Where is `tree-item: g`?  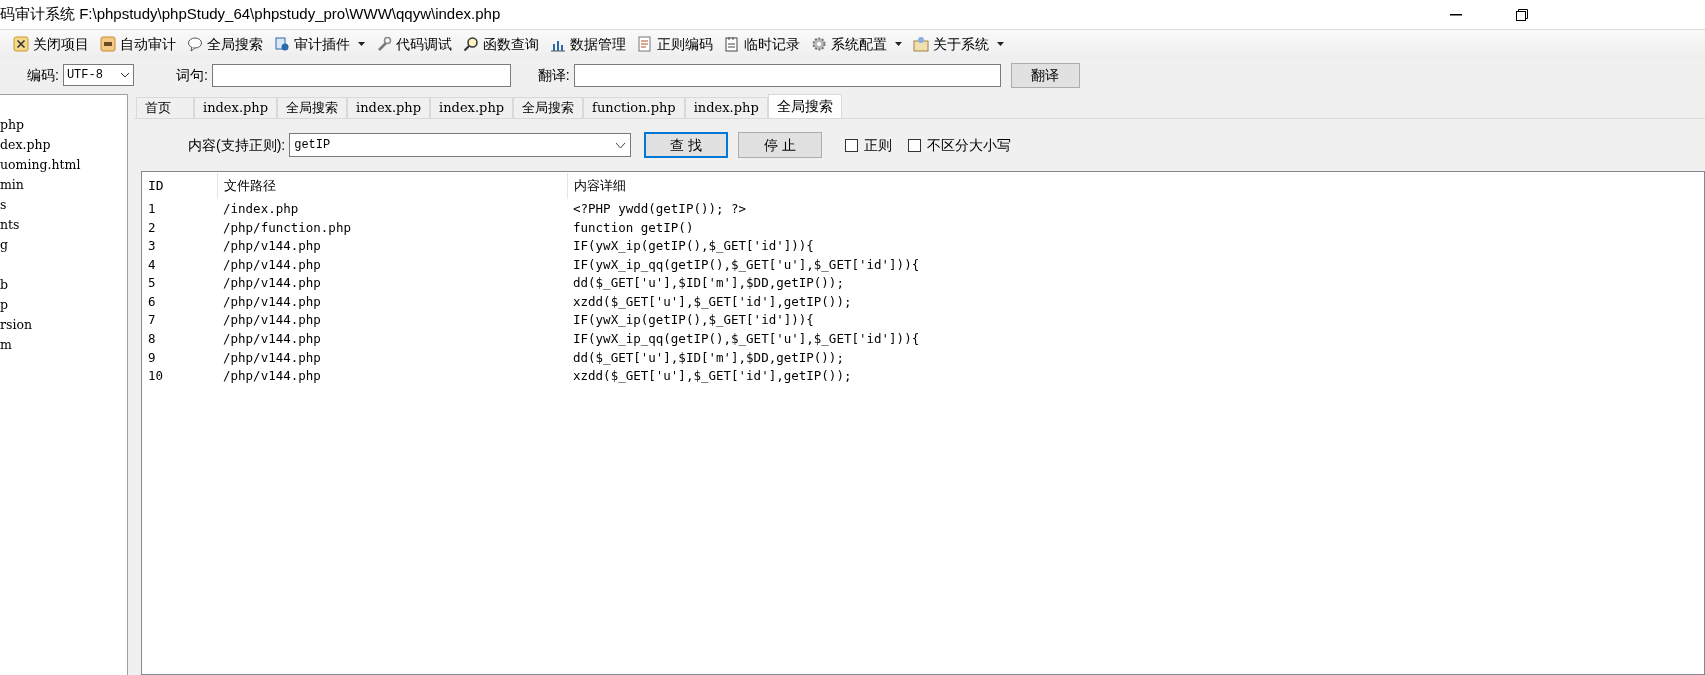
tree-item: g is located at coordinates (4, 245).